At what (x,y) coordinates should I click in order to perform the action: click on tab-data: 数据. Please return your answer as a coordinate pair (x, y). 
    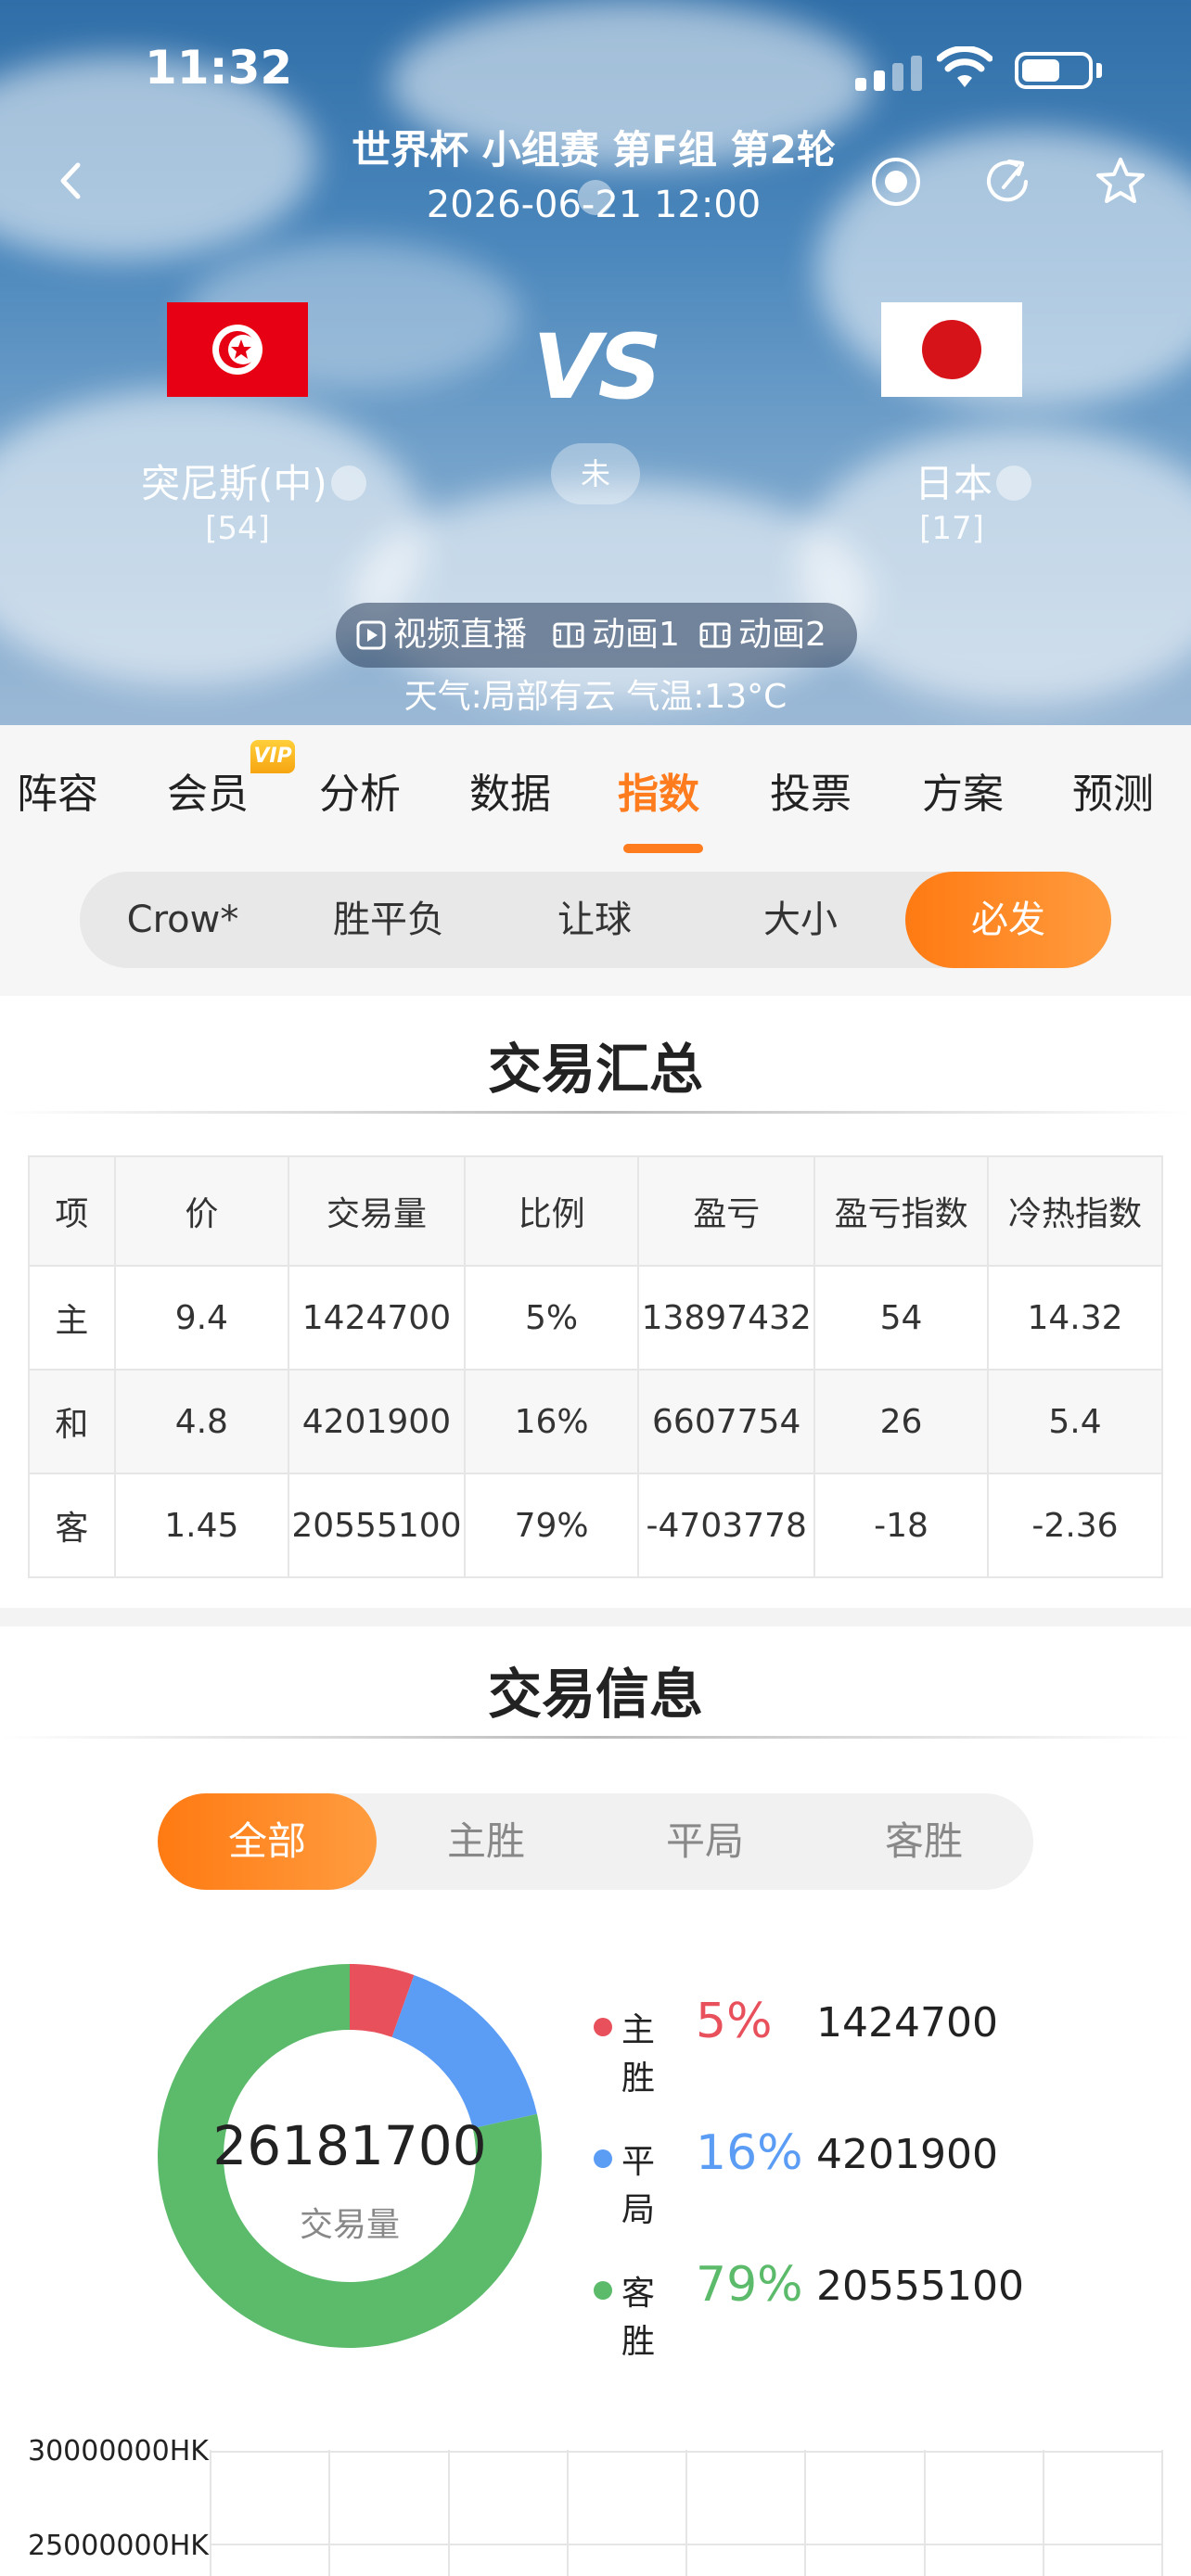
    Looking at the image, I should click on (510, 790).